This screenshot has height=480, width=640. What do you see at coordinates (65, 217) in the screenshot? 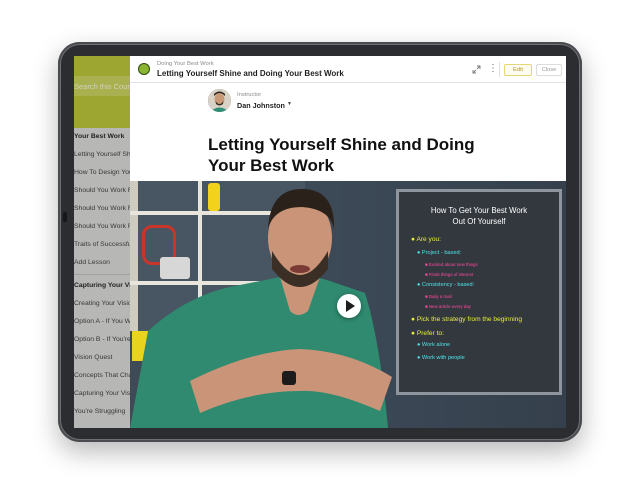
I see `tablet-camera` at bounding box center [65, 217].